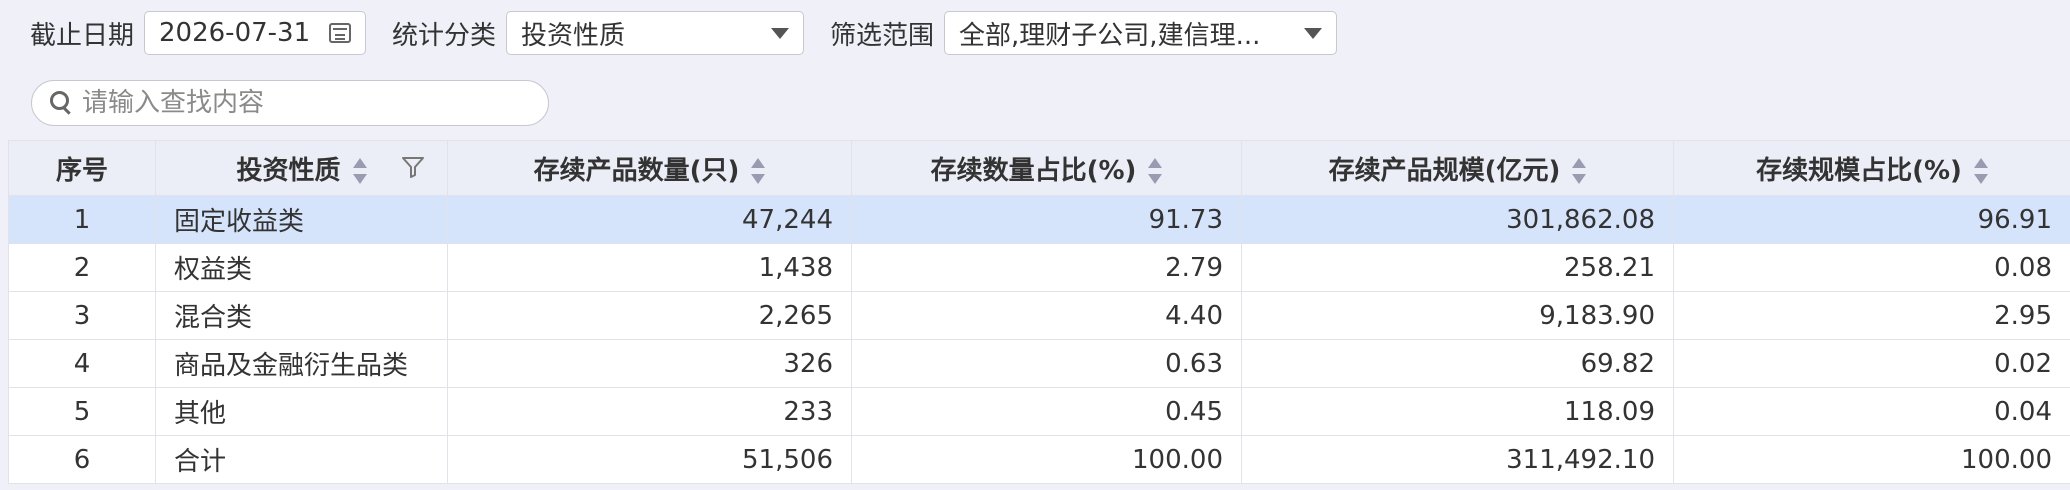 This screenshot has width=2070, height=490. I want to click on cell-type: 商品及金融衍生品类, so click(301, 363).